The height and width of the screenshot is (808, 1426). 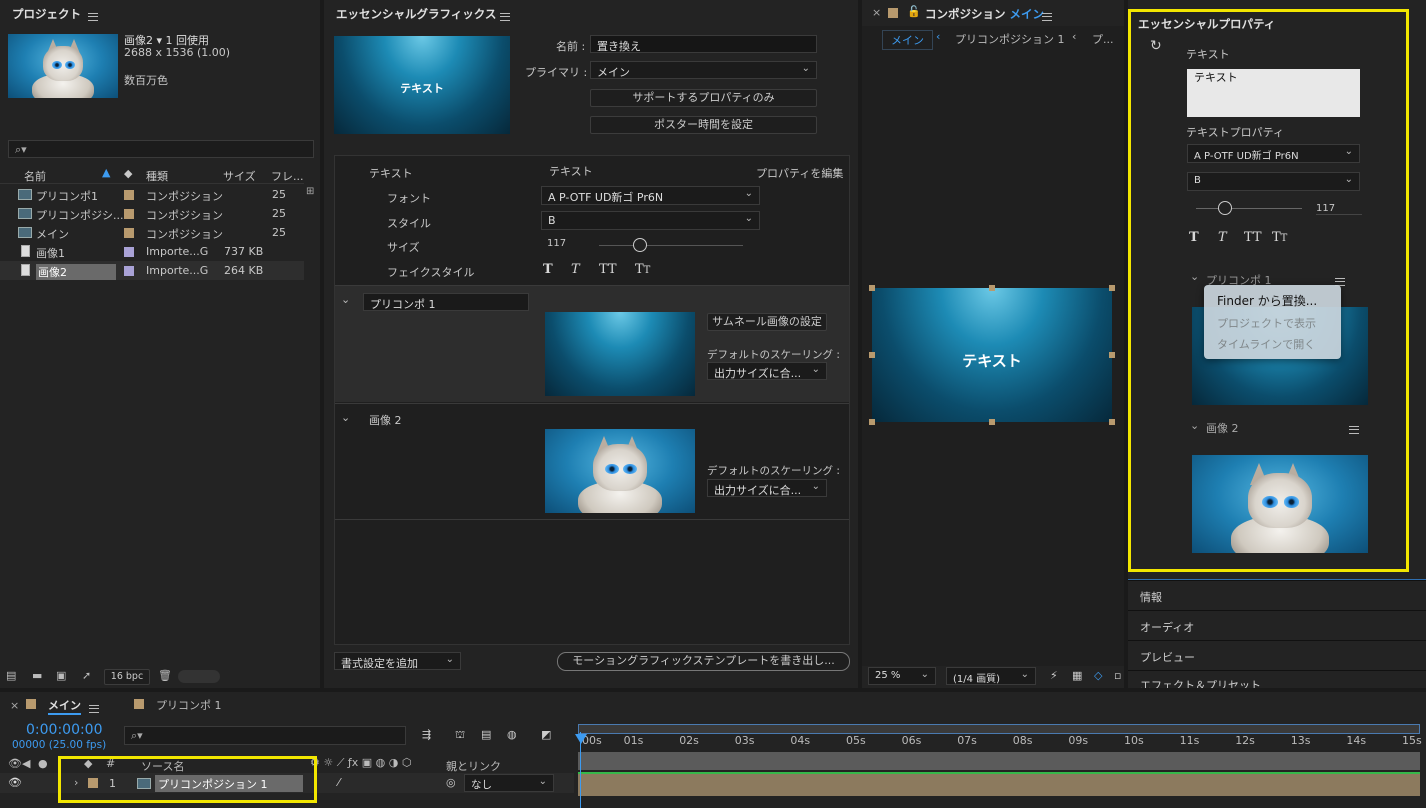 I want to click on shy-layers-icon: ▤, so click(x=486, y=734).